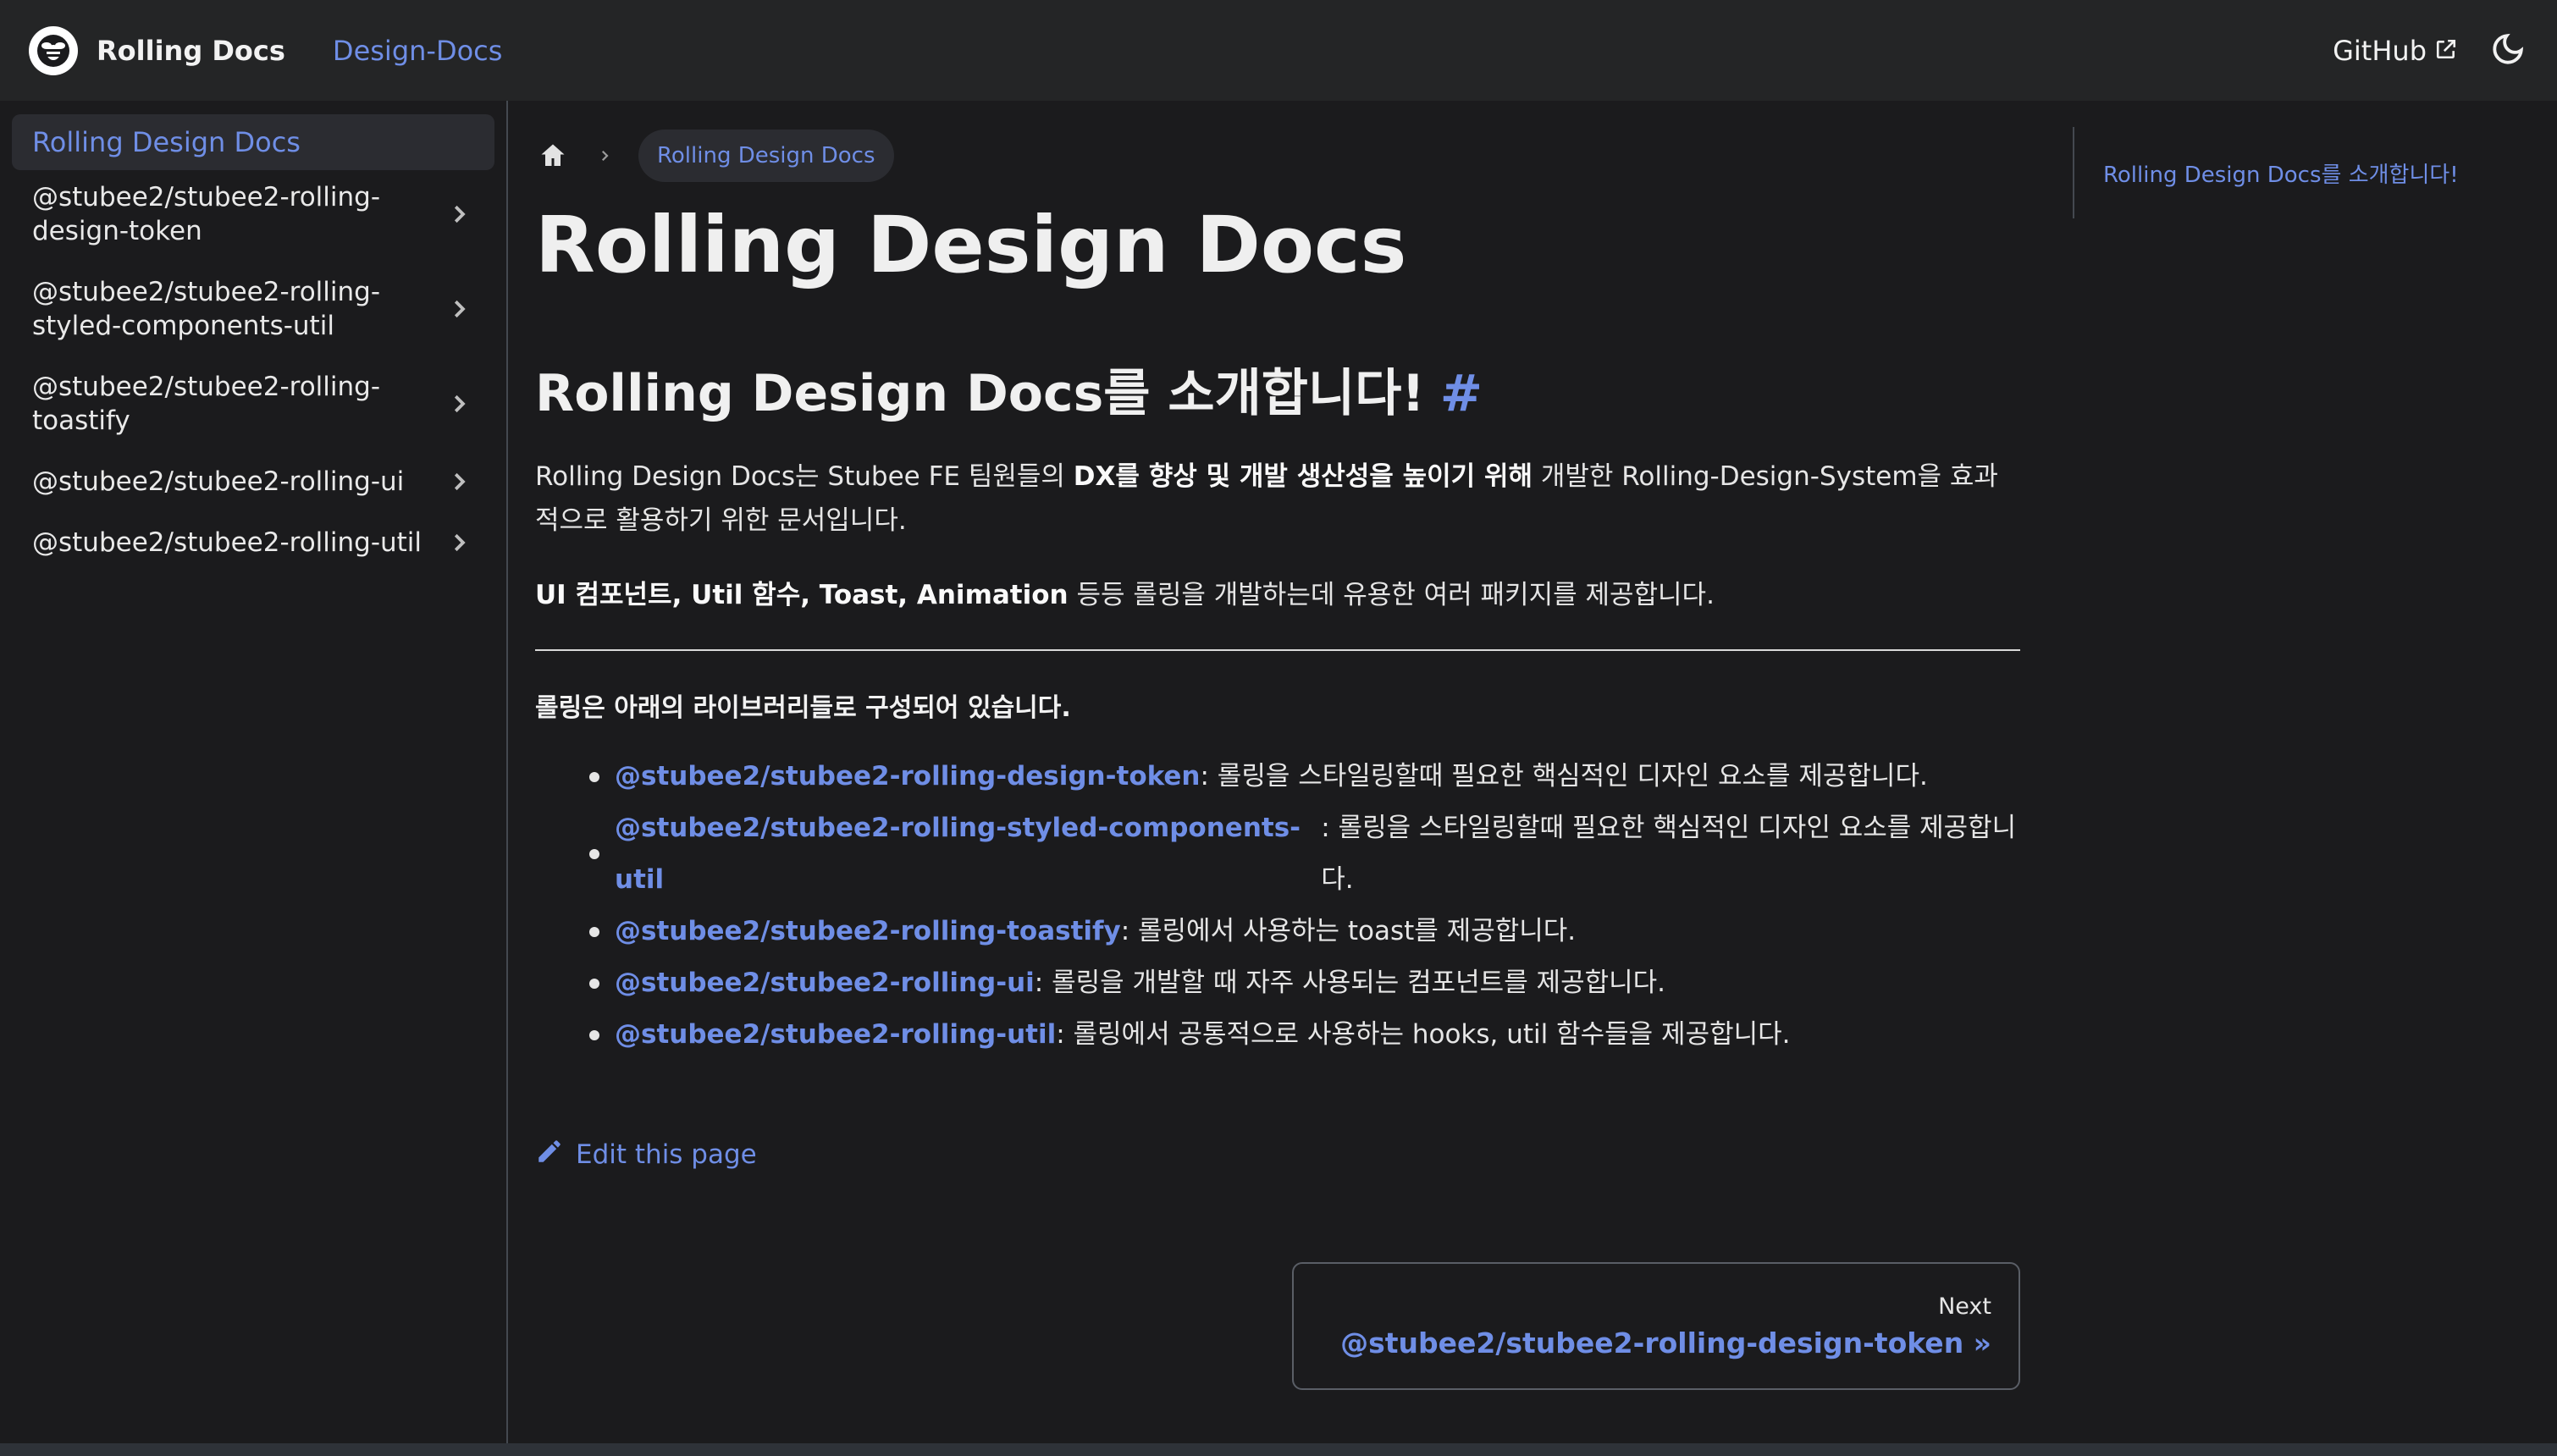 This screenshot has width=2557, height=1456. Describe the element at coordinates (1350, 983) in the screenshot. I see `library-desc: : 롤링을 개발할 때 자주 사용되는 컴포넌트를 제공합니다.` at that location.